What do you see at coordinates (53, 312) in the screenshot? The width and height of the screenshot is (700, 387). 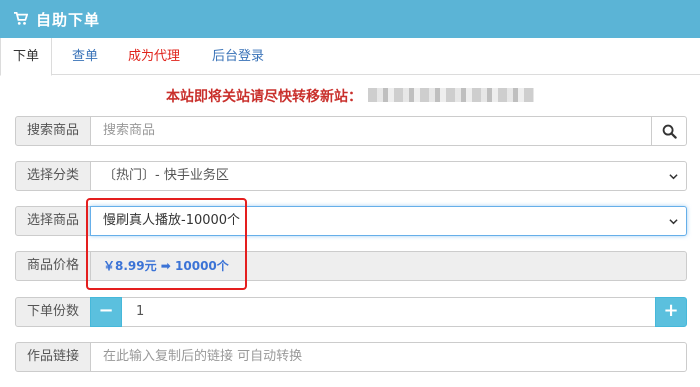 I see `quantity-label: 下单份数` at bounding box center [53, 312].